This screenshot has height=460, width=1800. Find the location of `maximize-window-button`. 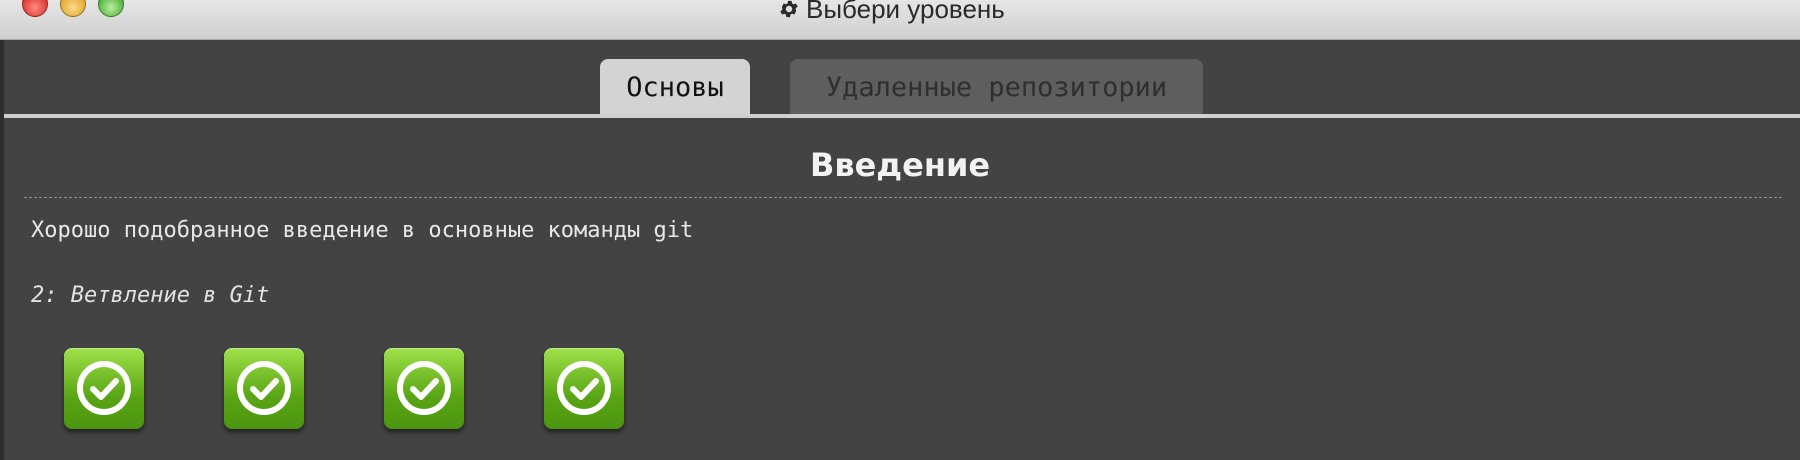

maximize-window-button is located at coordinates (111, 8).